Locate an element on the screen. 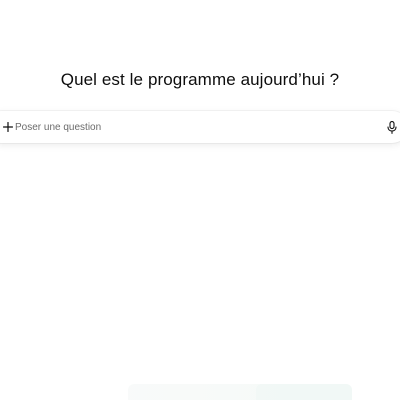 This screenshot has height=400, width=400. microphone-icon is located at coordinates (392, 127).